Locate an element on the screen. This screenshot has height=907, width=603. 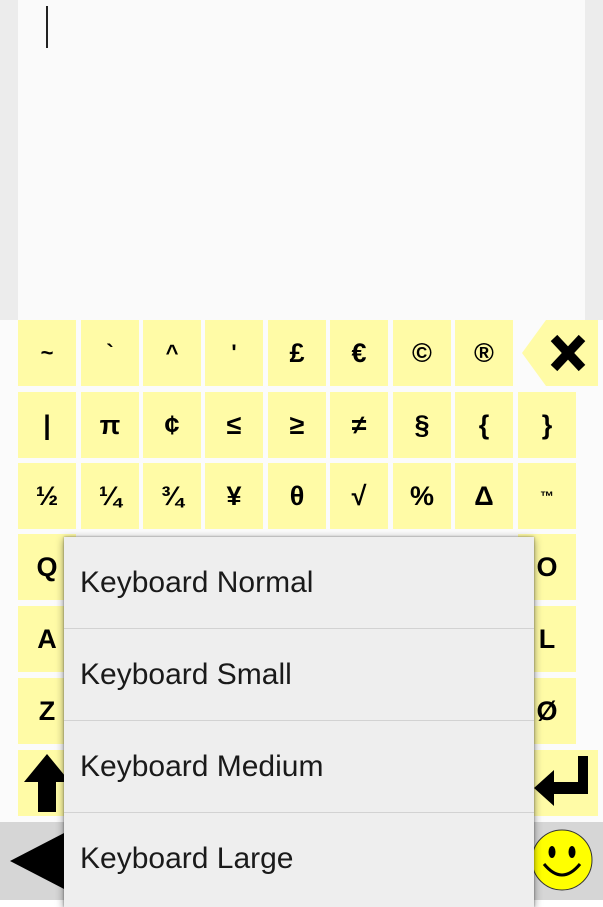
key-caret: ^ is located at coordinates (172, 353).